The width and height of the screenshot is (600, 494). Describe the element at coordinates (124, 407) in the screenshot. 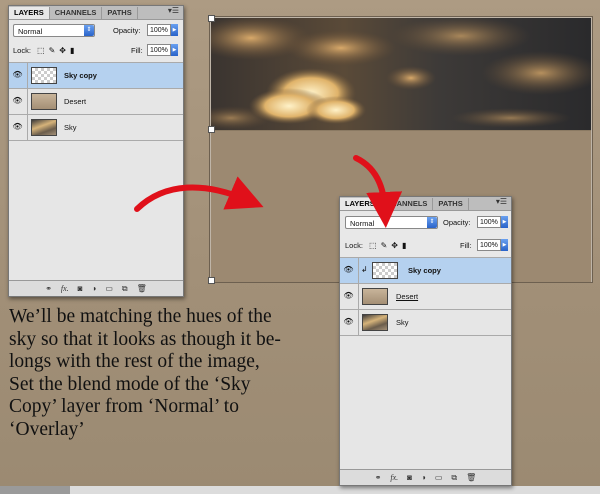

I see `caption-line: Copy’ layer from ‘Normal’ to` at that location.